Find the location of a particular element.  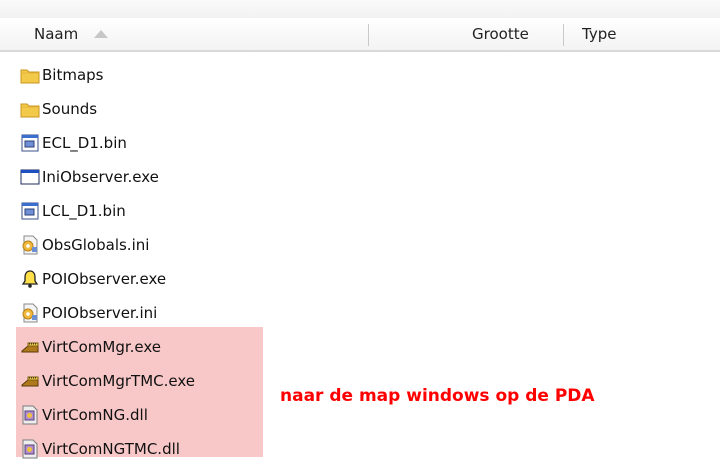

sort-ascending-icon is located at coordinates (101, 34).